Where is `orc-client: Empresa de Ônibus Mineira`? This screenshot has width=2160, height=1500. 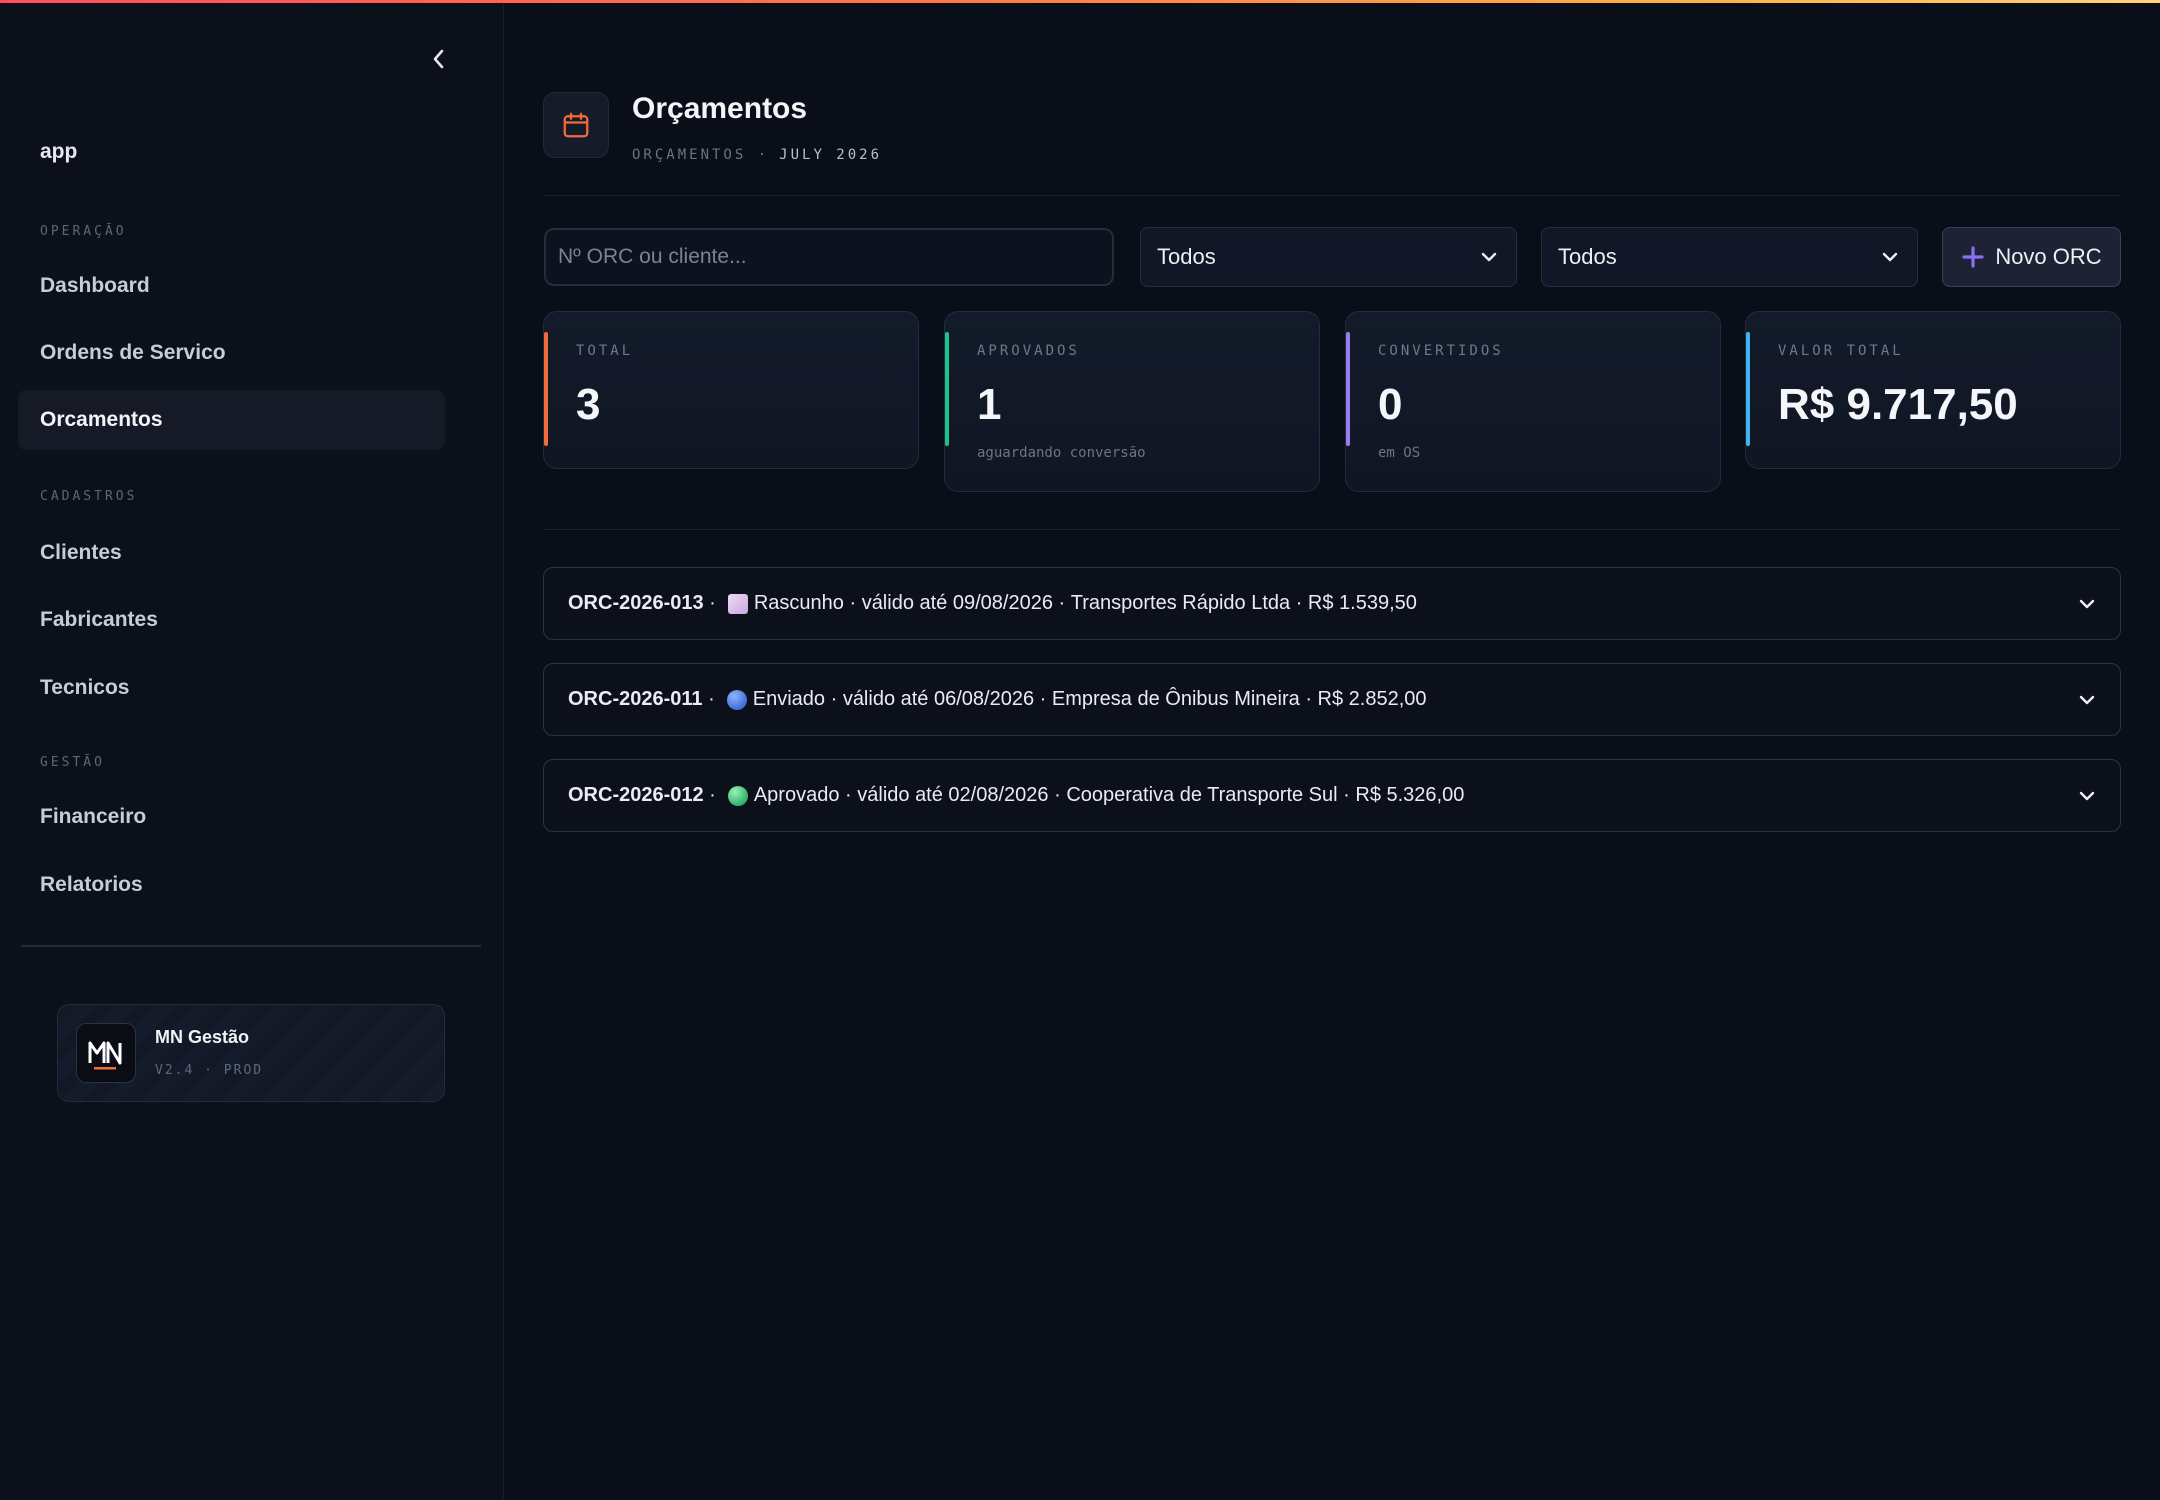
orc-client: Empresa de Ônibus Mineira is located at coordinates (1175, 699).